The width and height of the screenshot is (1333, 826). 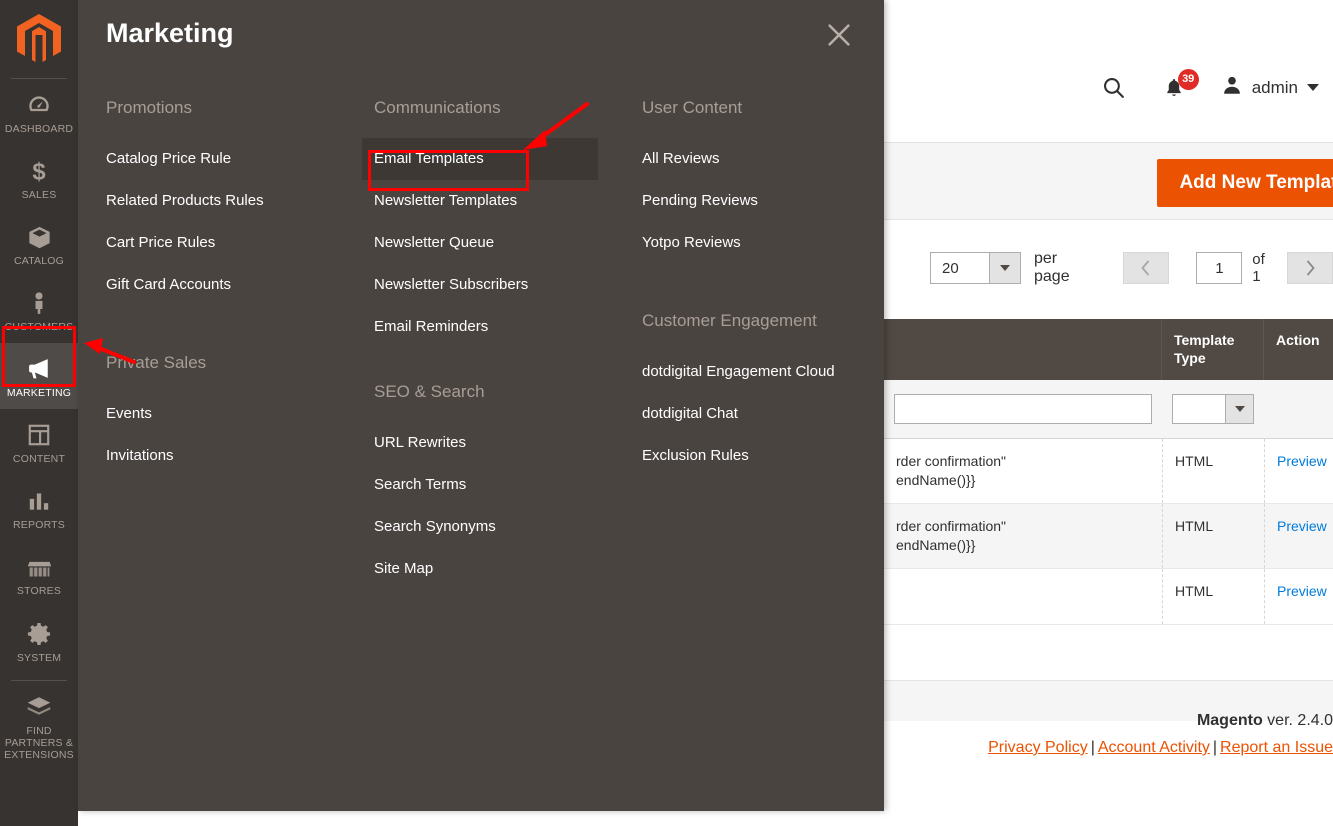 What do you see at coordinates (1213, 349) in the screenshot?
I see `column-header-template-type: Template Type` at bounding box center [1213, 349].